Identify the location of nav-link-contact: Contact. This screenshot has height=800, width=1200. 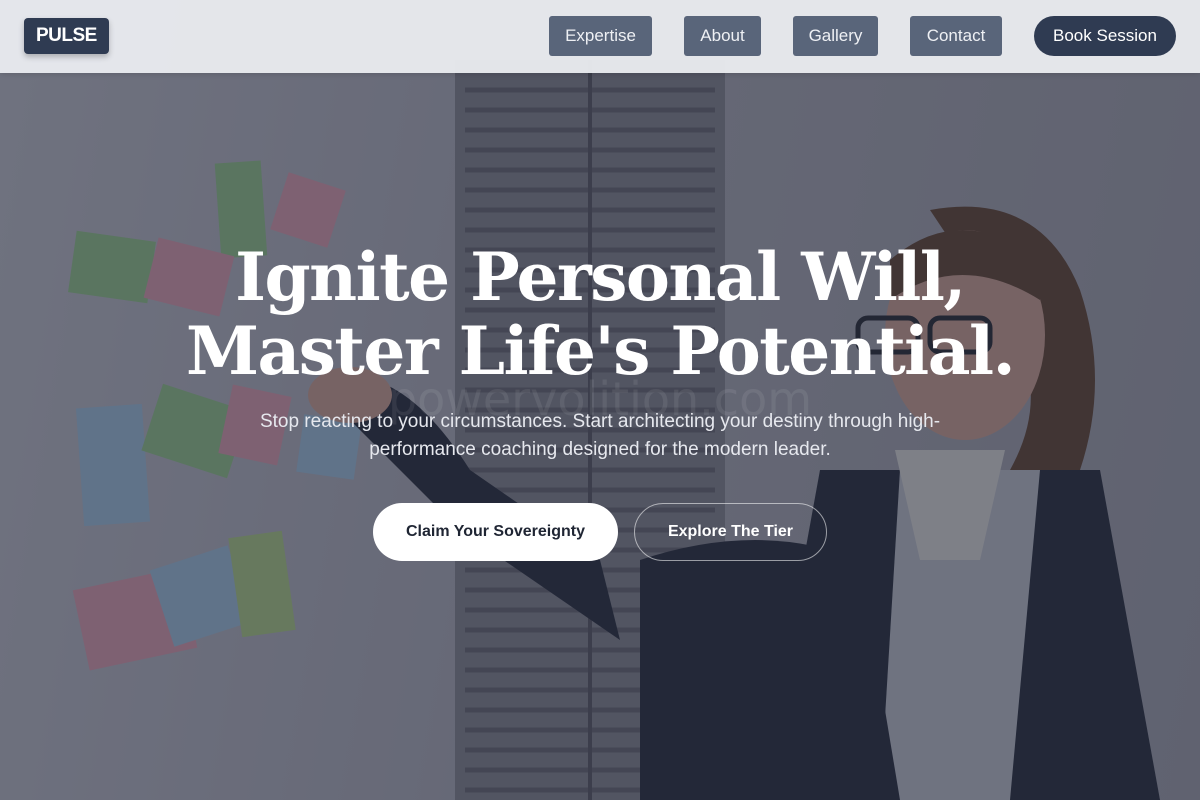
(956, 36).